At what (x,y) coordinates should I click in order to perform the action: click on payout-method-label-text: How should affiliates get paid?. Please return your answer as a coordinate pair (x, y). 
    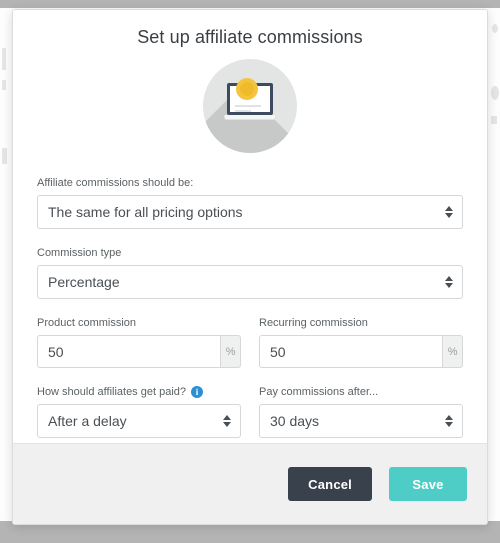
    Looking at the image, I should click on (112, 392).